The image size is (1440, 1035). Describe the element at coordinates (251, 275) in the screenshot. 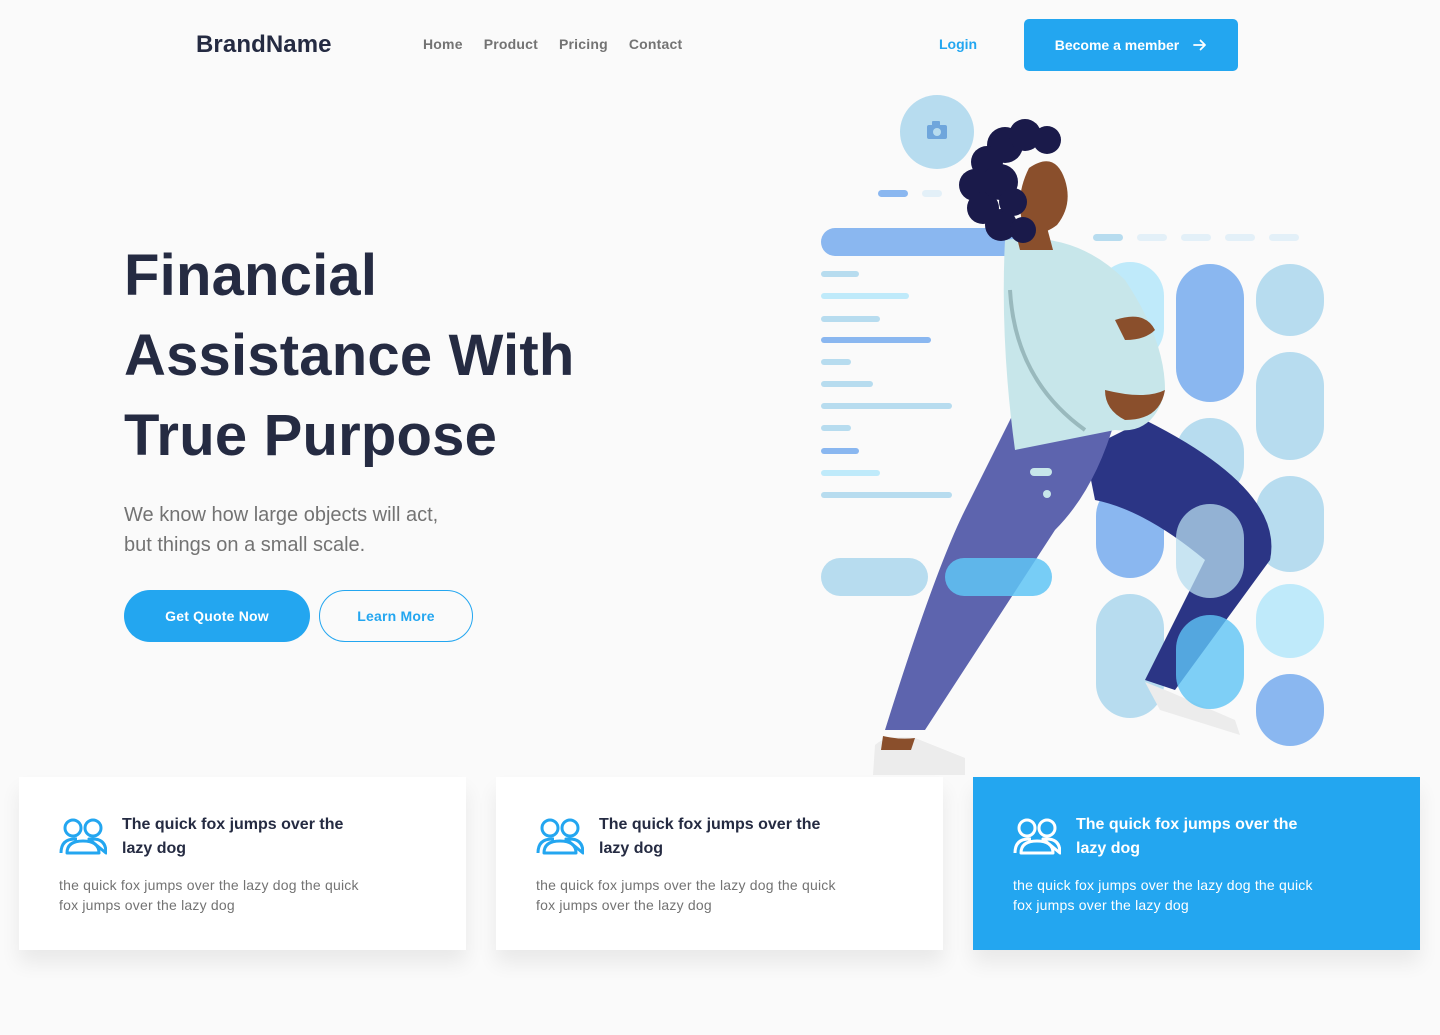

I see `hero-title-line-1: Financial` at that location.